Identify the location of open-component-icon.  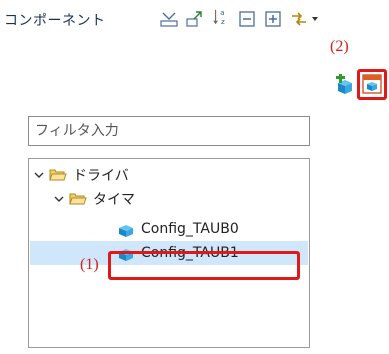
(372, 84).